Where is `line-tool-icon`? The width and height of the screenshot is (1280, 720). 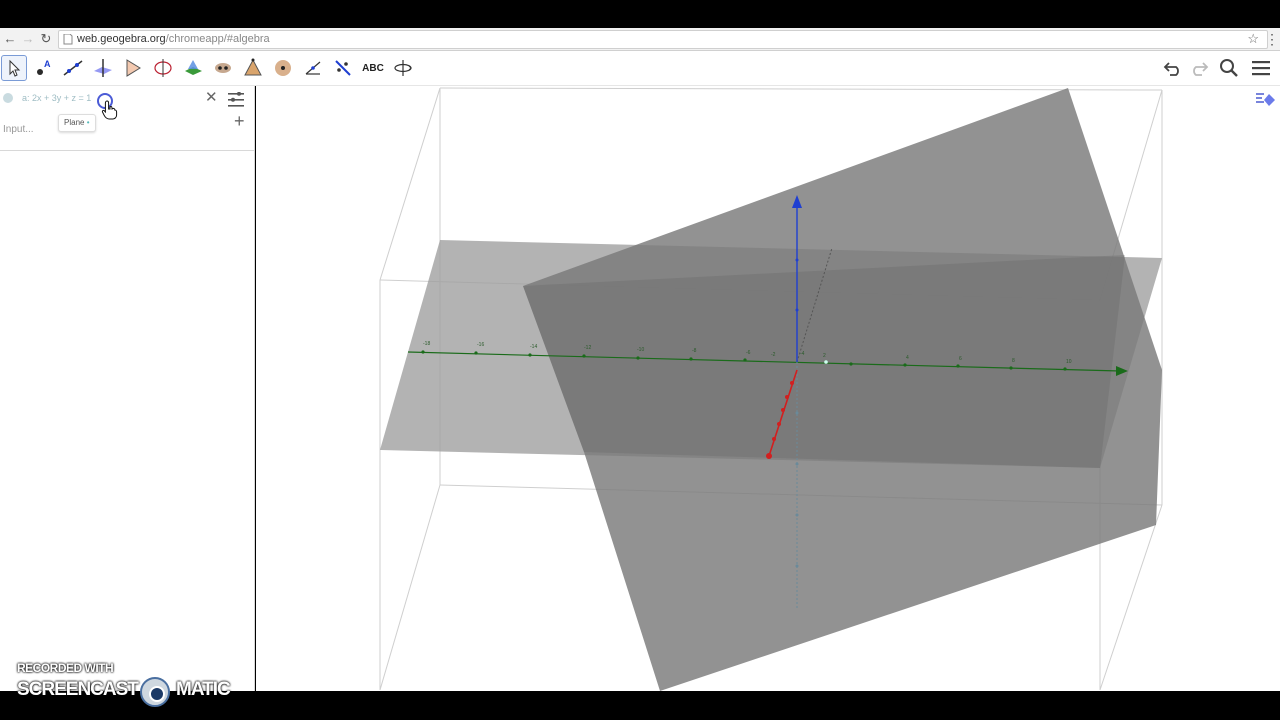 line-tool-icon is located at coordinates (73, 68).